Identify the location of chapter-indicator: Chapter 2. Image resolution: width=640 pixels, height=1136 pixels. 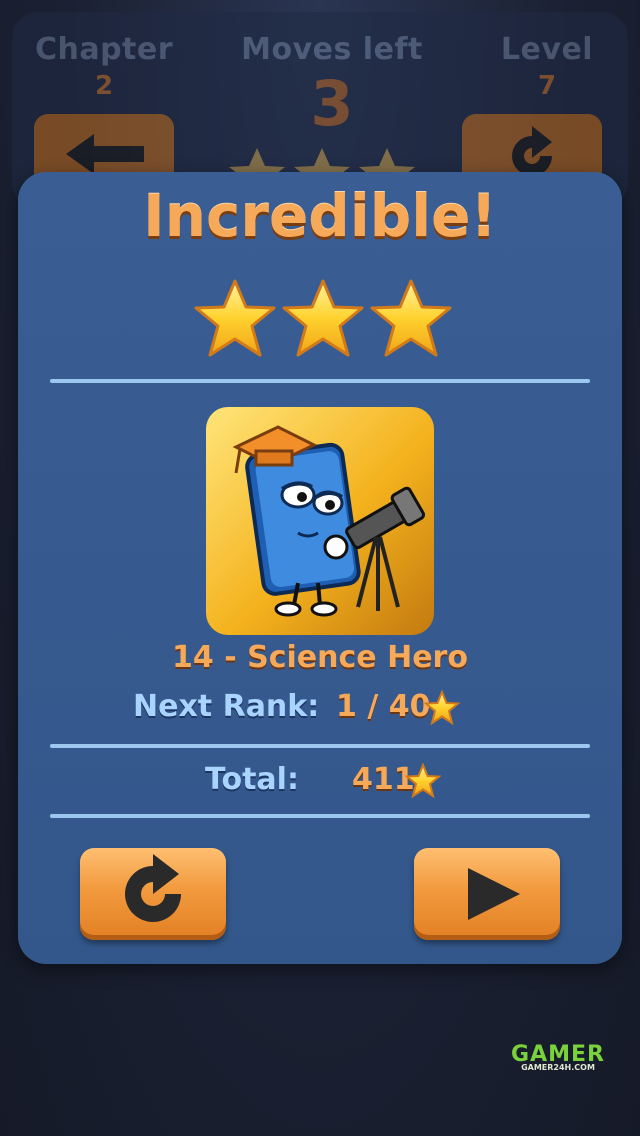
(104, 66).